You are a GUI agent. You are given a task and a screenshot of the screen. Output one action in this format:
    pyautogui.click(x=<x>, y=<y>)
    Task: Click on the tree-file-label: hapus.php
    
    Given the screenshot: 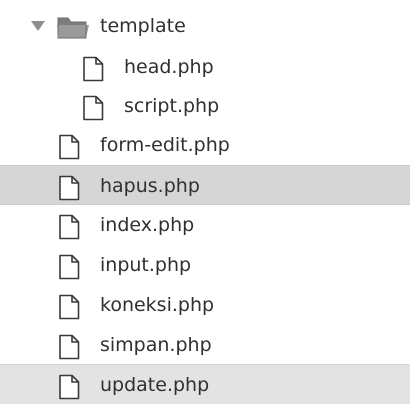 What is the action you would take?
    pyautogui.click(x=150, y=186)
    